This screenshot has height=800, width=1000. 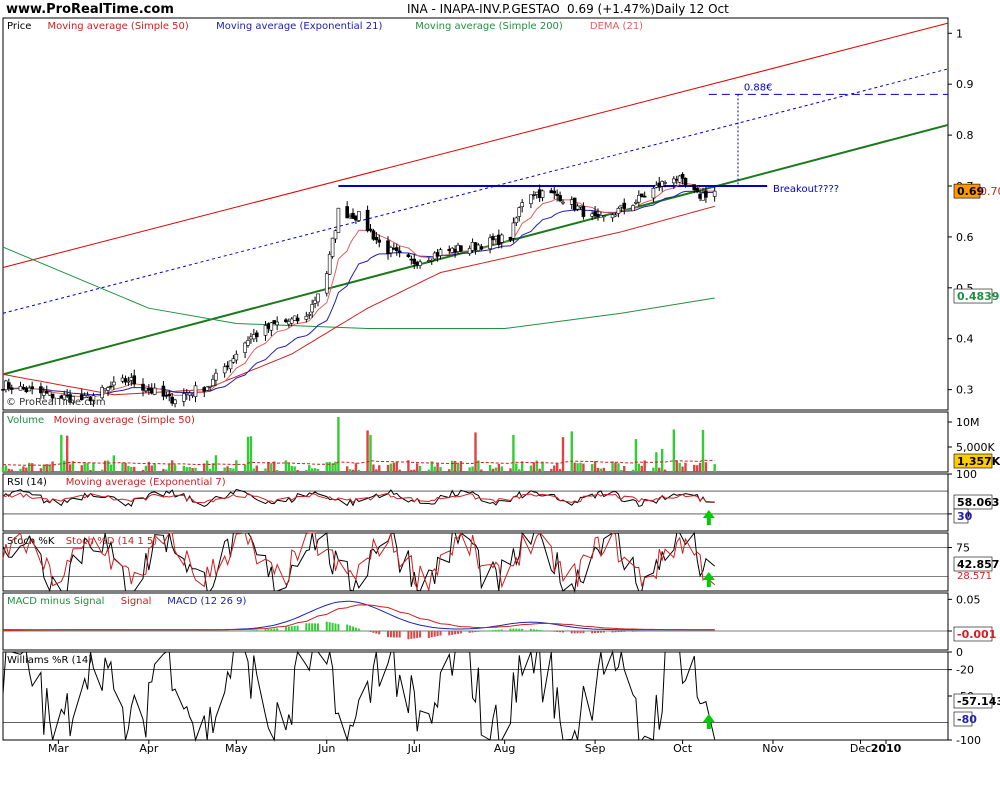 I want to click on x-tick-label: May, so click(x=236, y=748).